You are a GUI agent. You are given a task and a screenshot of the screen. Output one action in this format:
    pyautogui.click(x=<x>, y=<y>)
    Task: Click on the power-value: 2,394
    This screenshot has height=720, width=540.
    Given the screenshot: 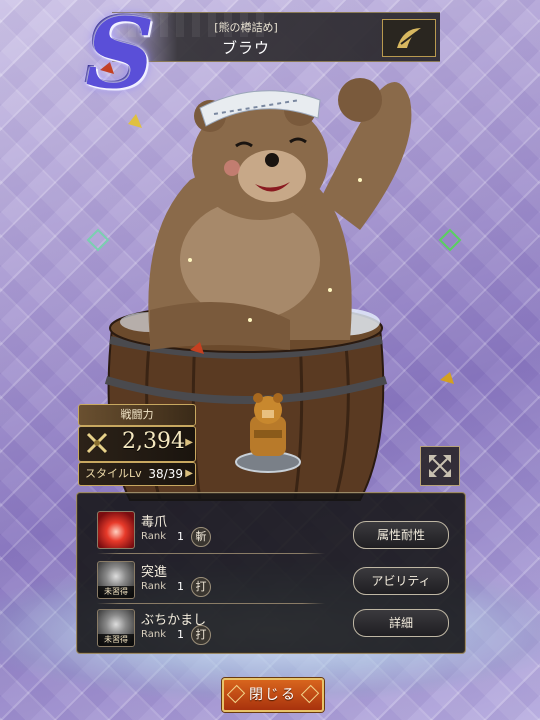 What is the action you would take?
    pyautogui.click(x=153, y=441)
    